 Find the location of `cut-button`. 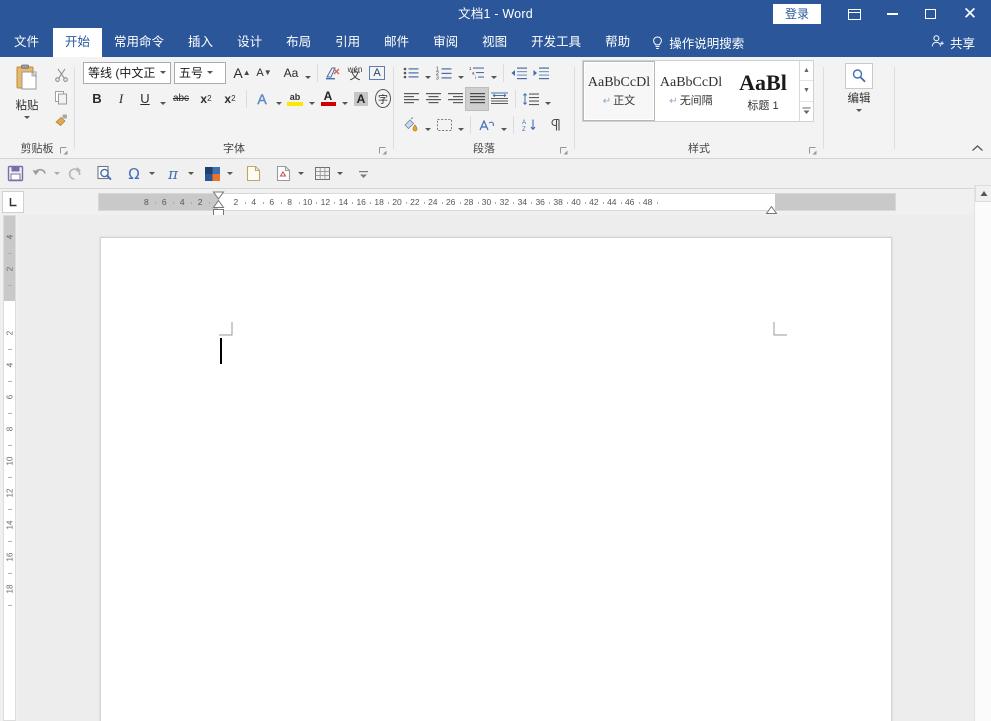

cut-button is located at coordinates (61, 74).